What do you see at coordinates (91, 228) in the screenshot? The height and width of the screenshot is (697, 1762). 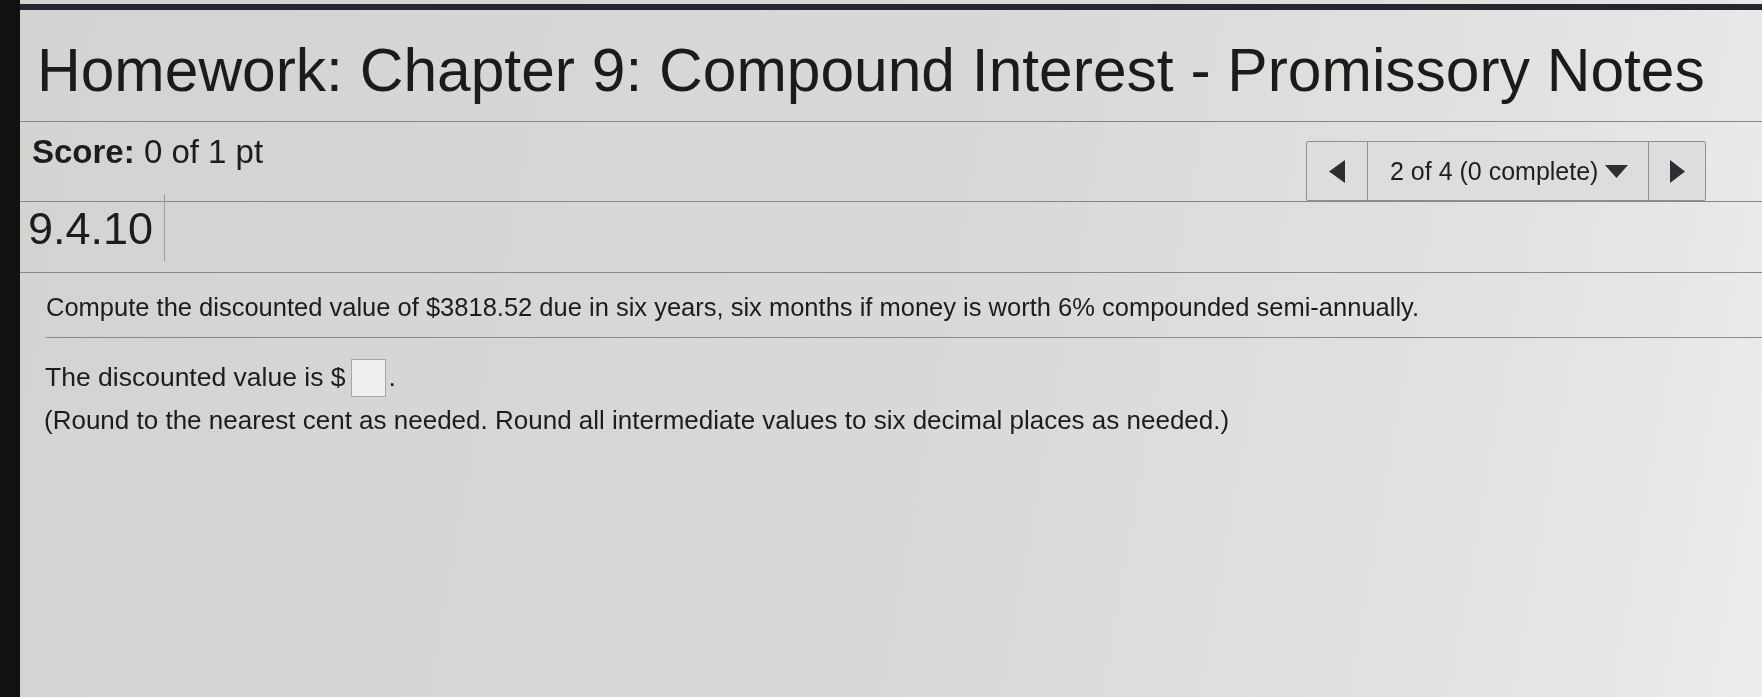 I see `question-number: 9.4.10` at bounding box center [91, 228].